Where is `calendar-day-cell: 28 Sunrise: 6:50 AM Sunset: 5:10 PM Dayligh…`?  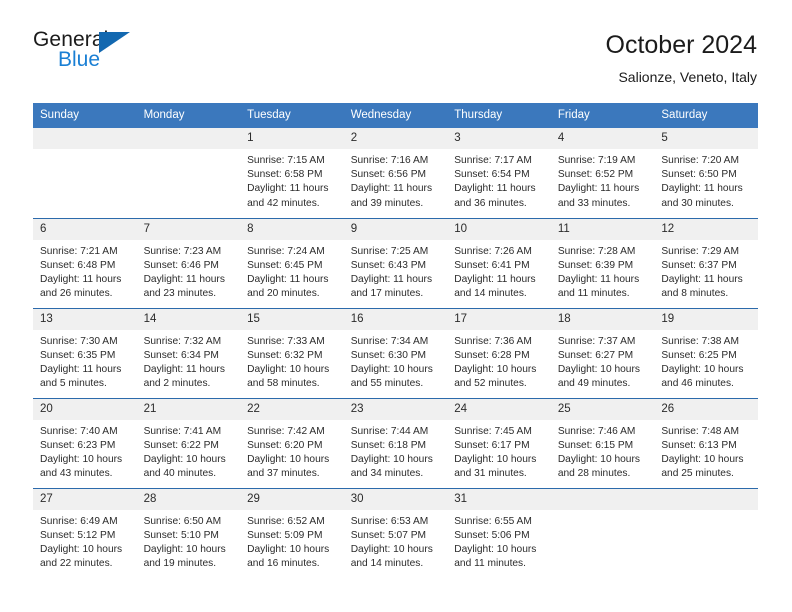
calendar-day-cell: 28 Sunrise: 6:50 AM Sunset: 5:10 PM Dayligh… is located at coordinates (188, 532).